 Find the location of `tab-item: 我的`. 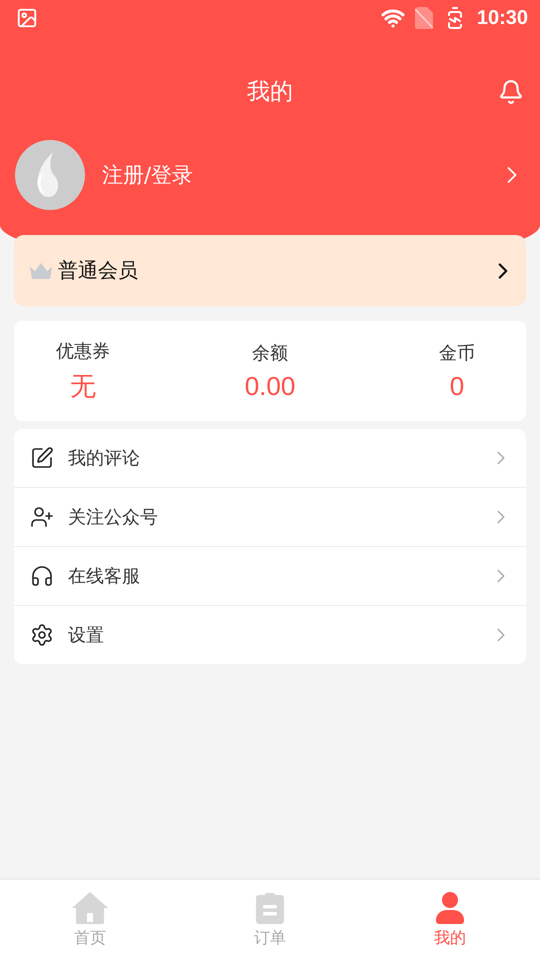

tab-item: 我的 is located at coordinates (450, 920).